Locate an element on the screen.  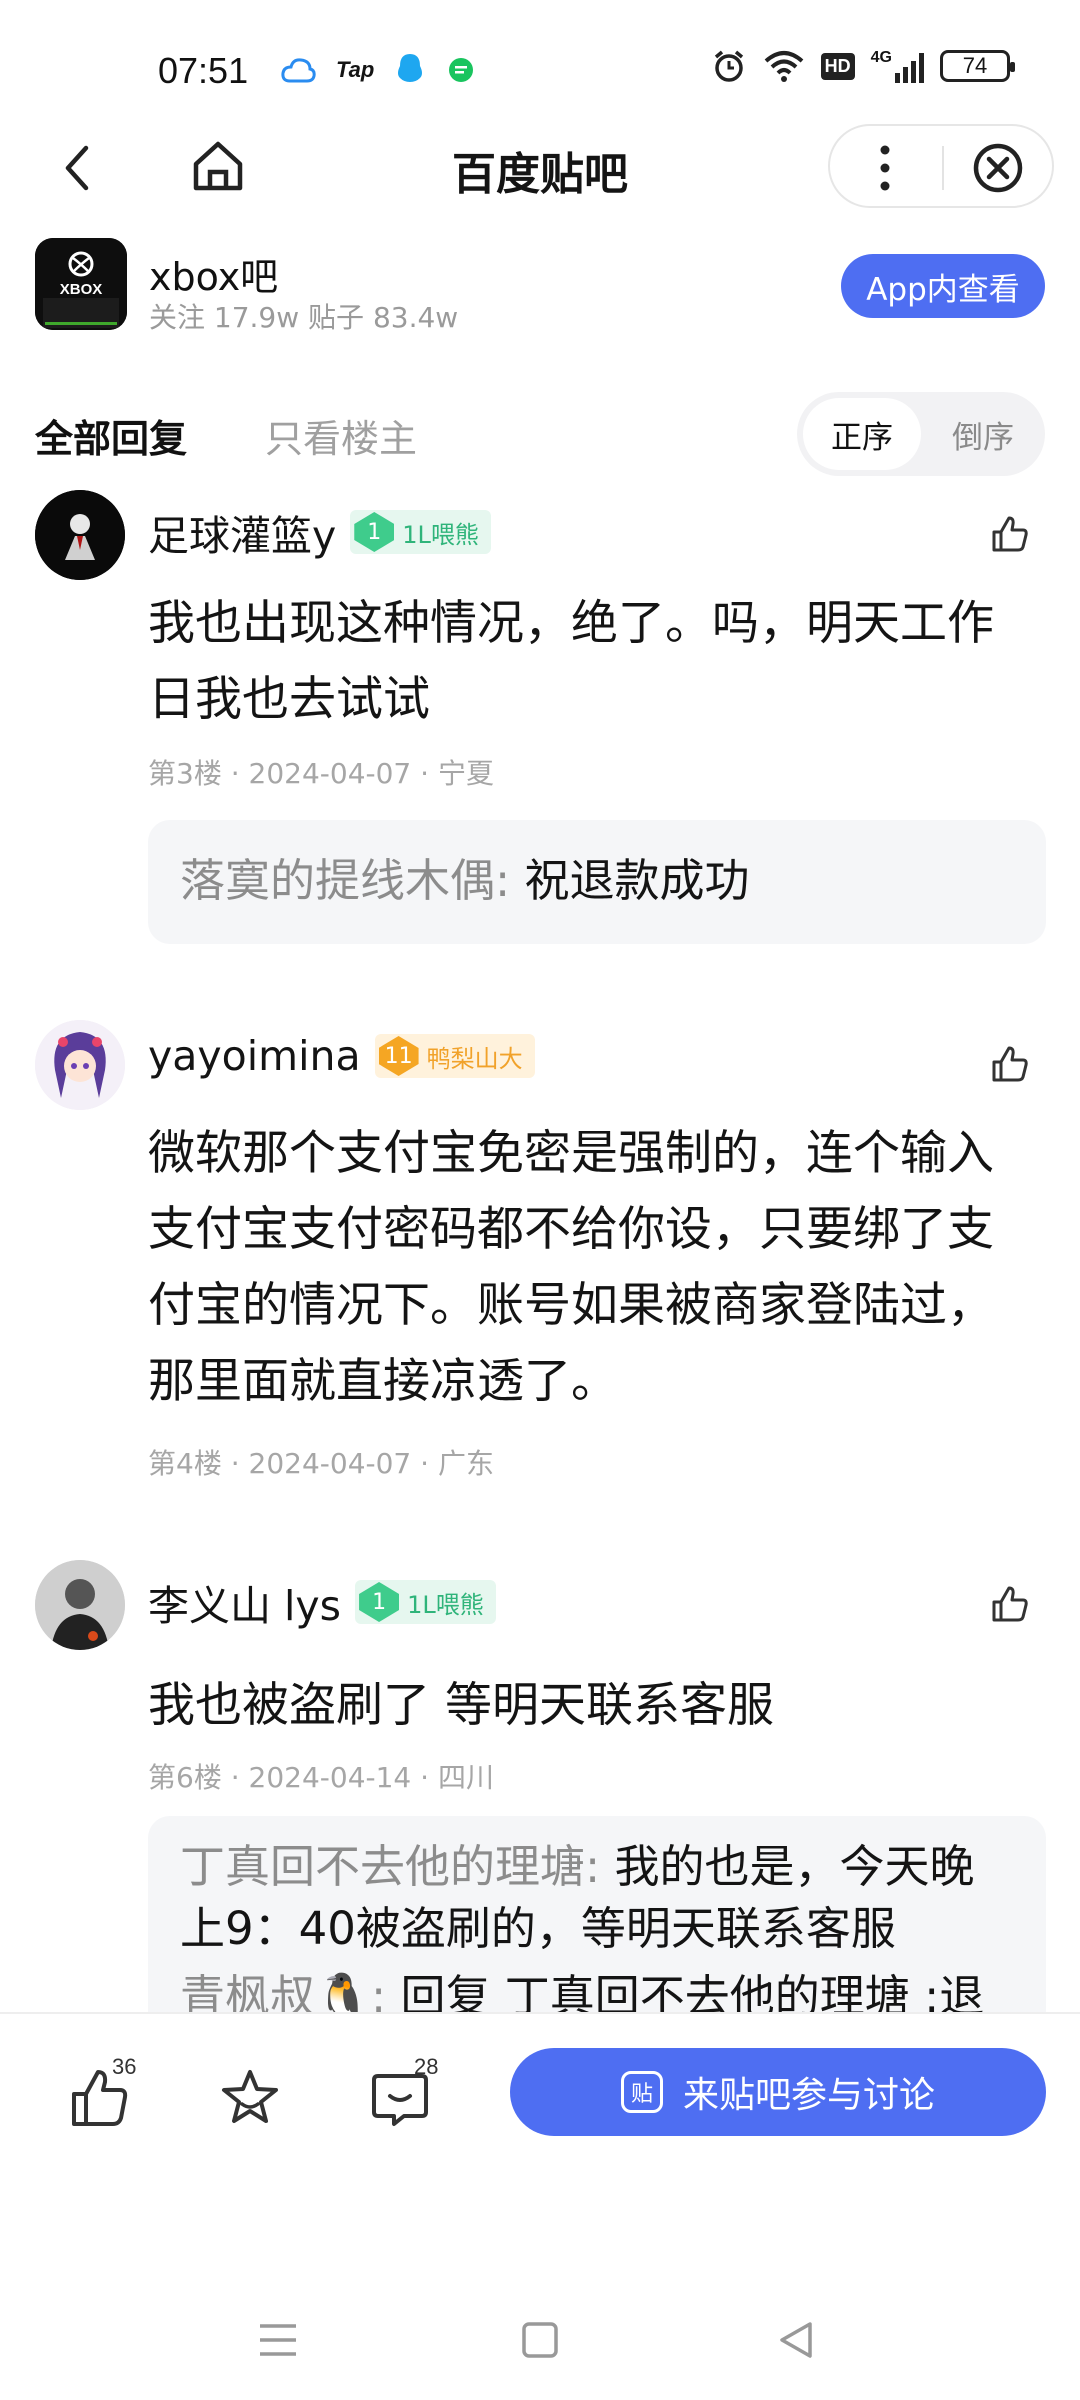
forum-logo: XBOX is located at coordinates (81, 284).